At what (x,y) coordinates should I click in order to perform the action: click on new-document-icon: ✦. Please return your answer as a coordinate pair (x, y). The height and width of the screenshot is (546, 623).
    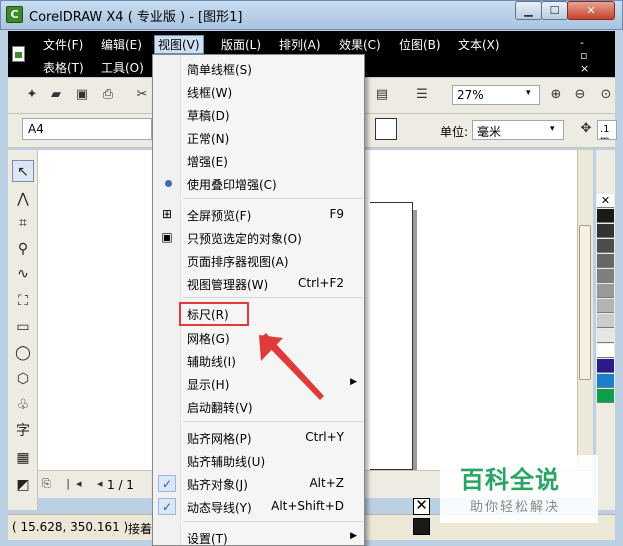
    Looking at the image, I should click on (32, 95).